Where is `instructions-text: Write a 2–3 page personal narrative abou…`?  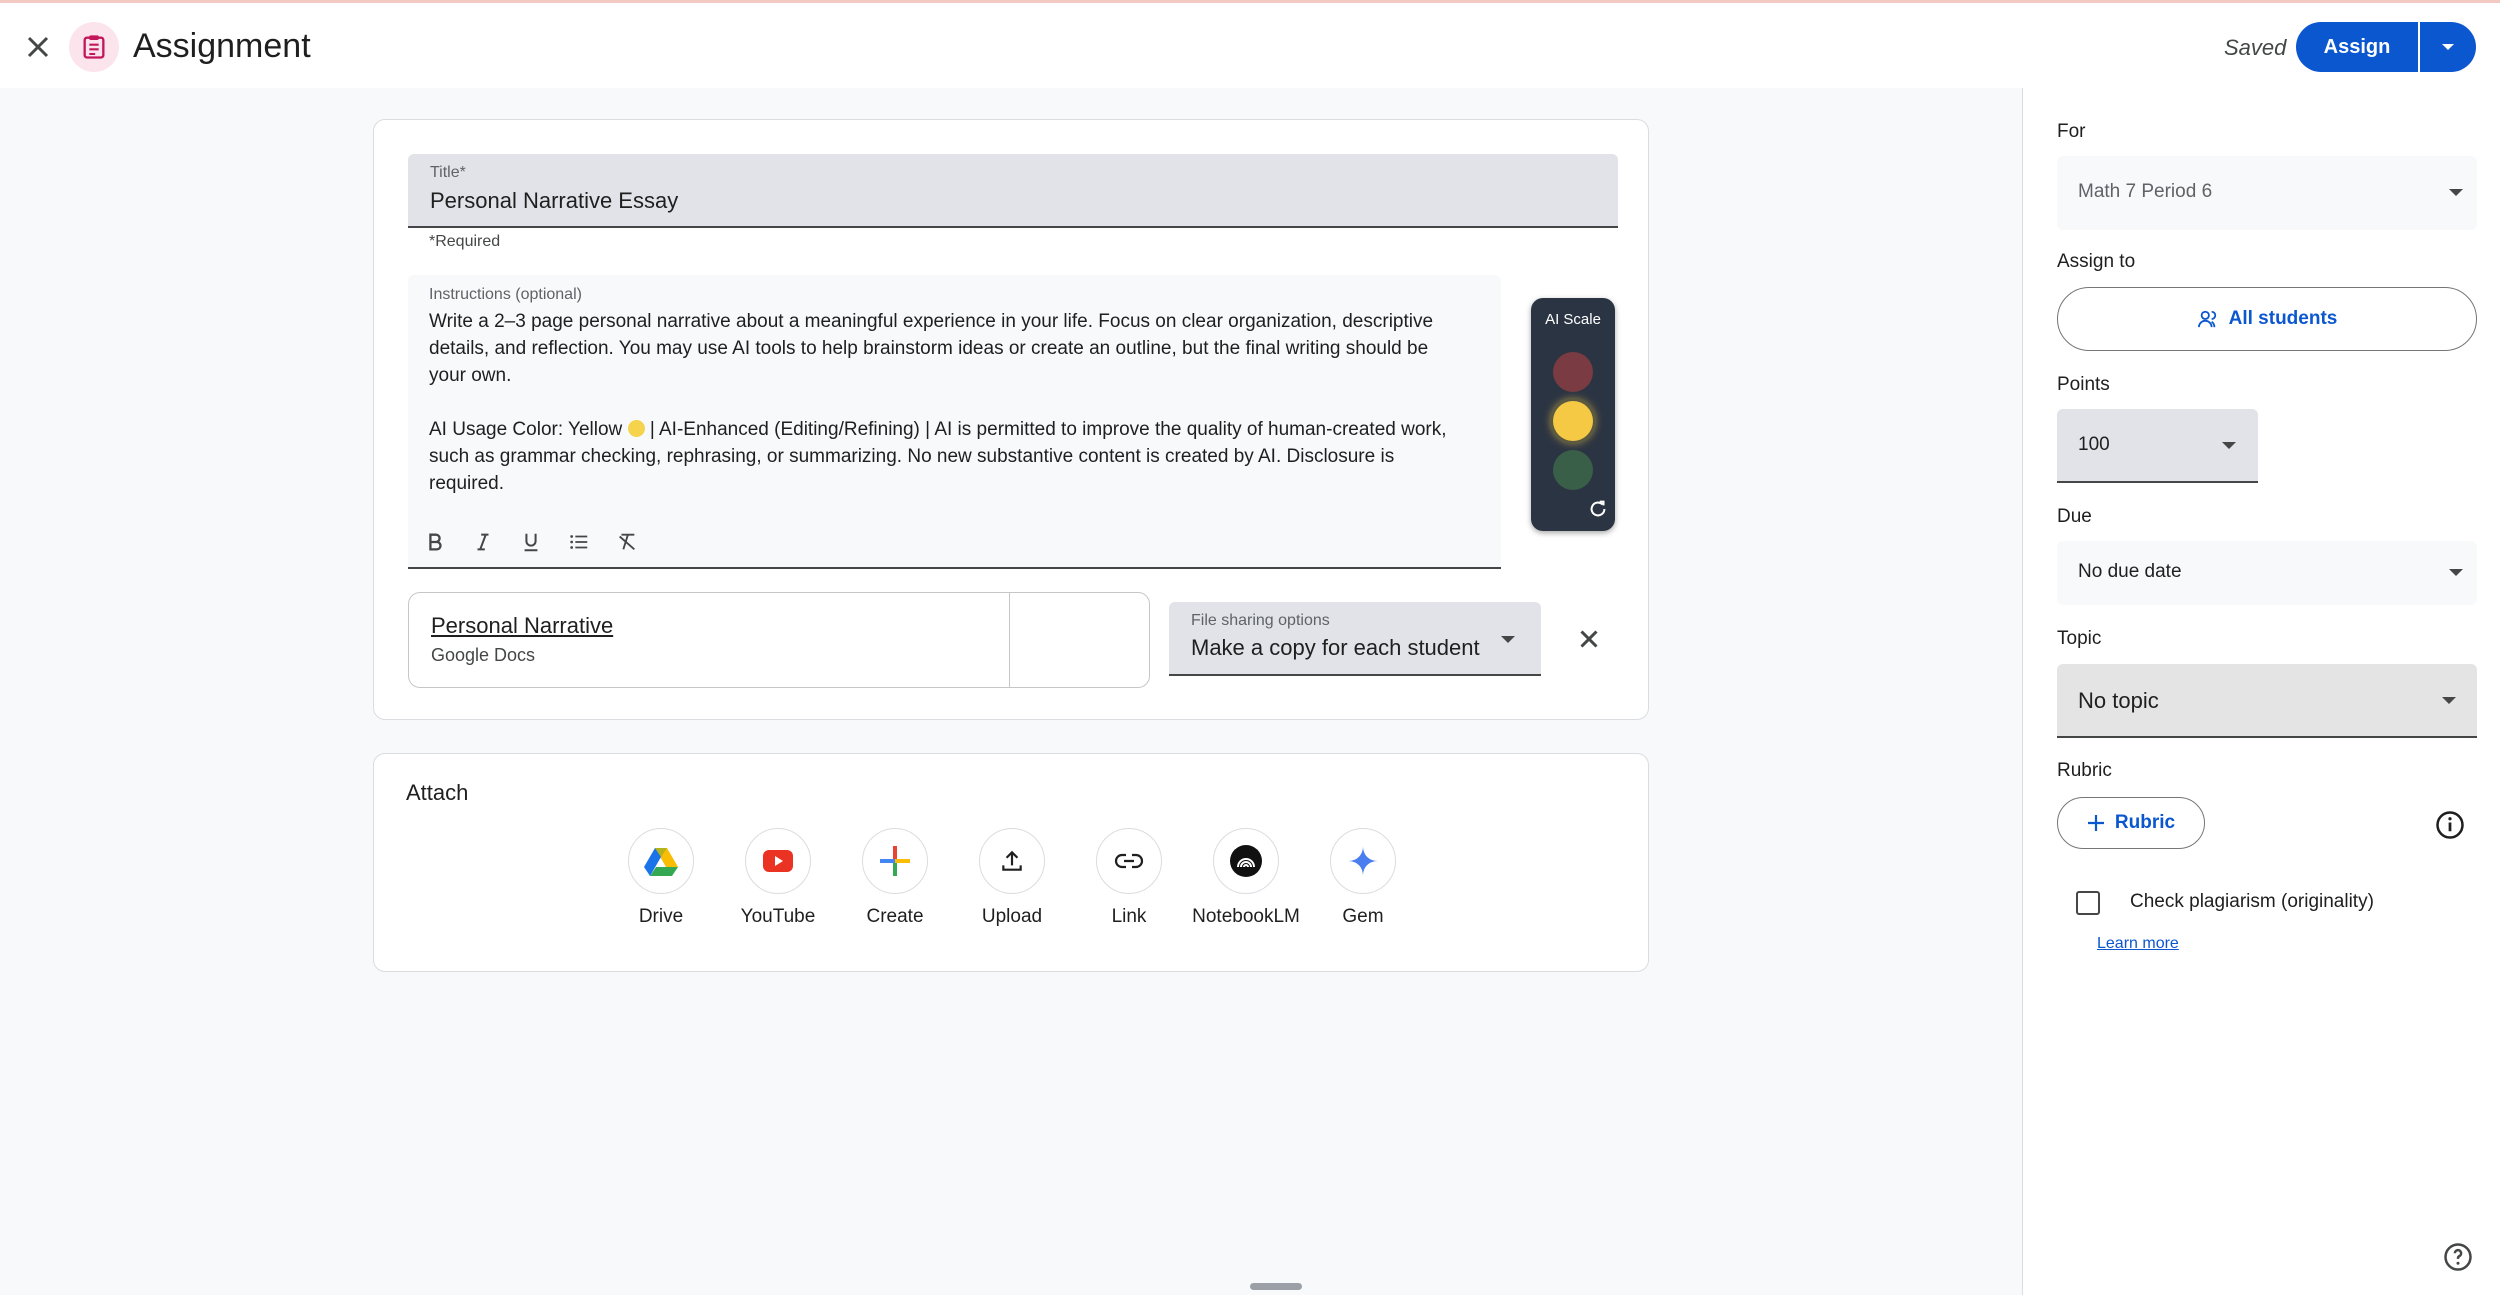 instructions-text: Write a 2–3 page personal narrative abou… is located at coordinates (949, 416).